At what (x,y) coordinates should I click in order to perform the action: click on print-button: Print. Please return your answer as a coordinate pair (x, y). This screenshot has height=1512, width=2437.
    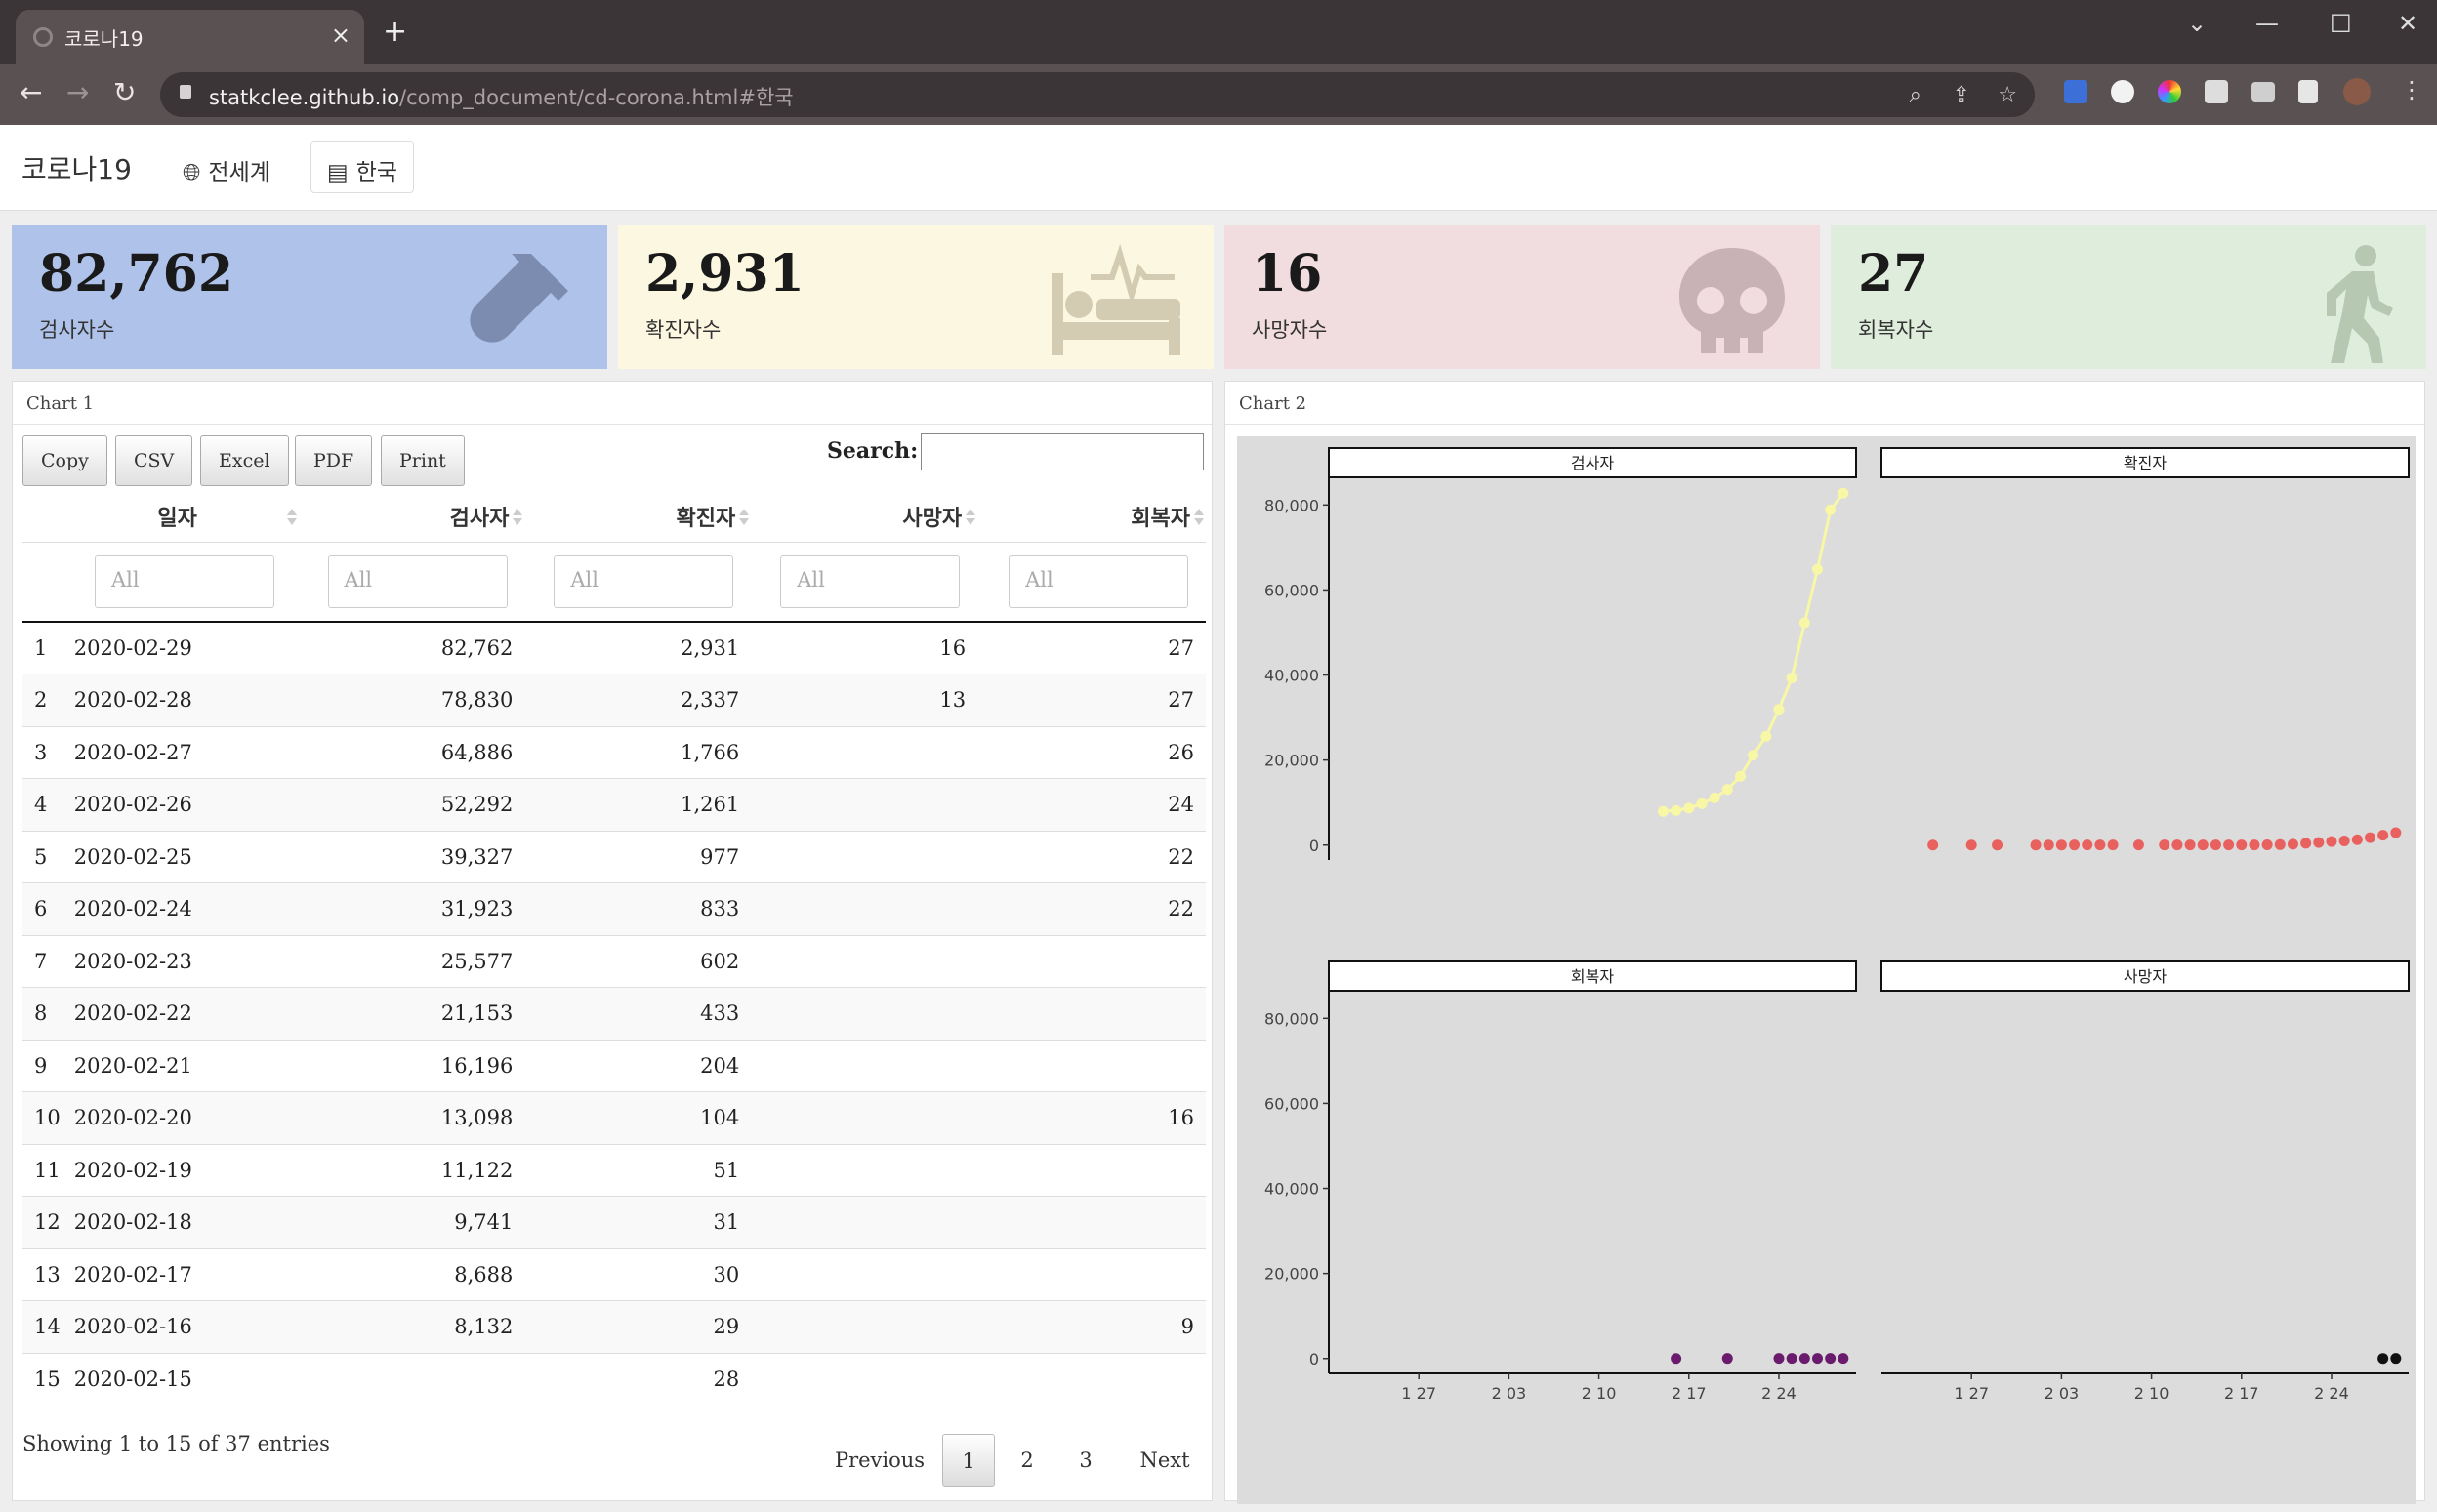
    Looking at the image, I should click on (423, 460).